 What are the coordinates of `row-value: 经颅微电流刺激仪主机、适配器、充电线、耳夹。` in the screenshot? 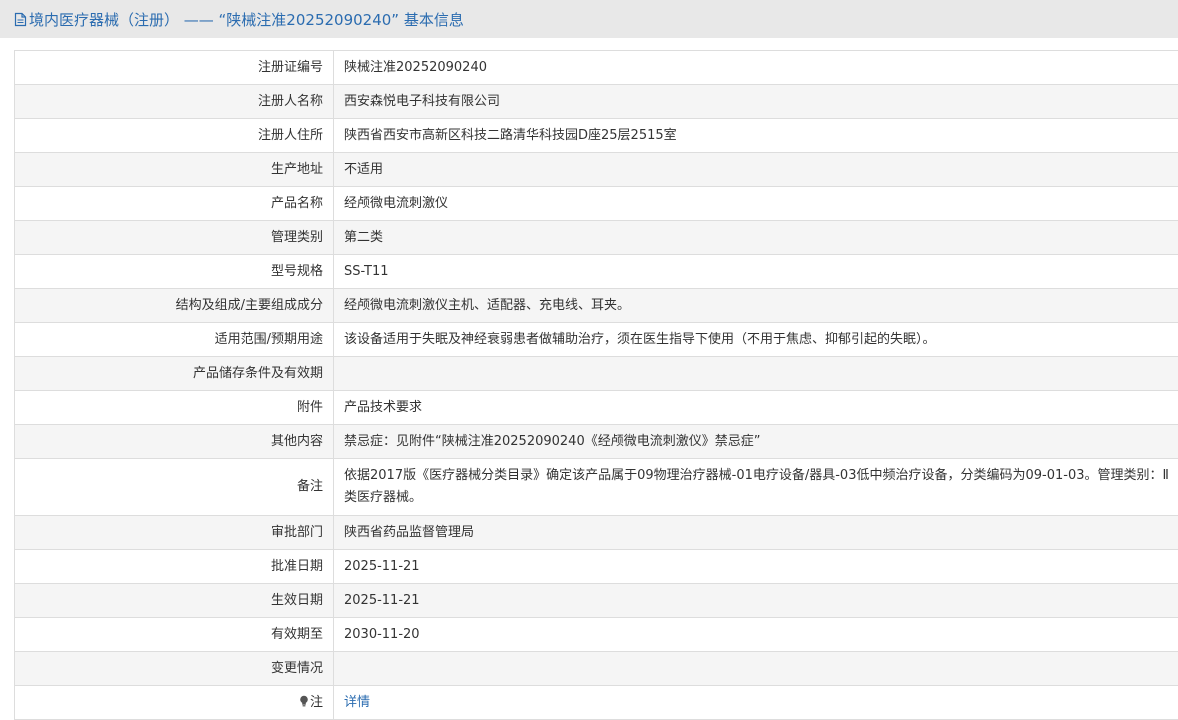 It's located at (755, 305).